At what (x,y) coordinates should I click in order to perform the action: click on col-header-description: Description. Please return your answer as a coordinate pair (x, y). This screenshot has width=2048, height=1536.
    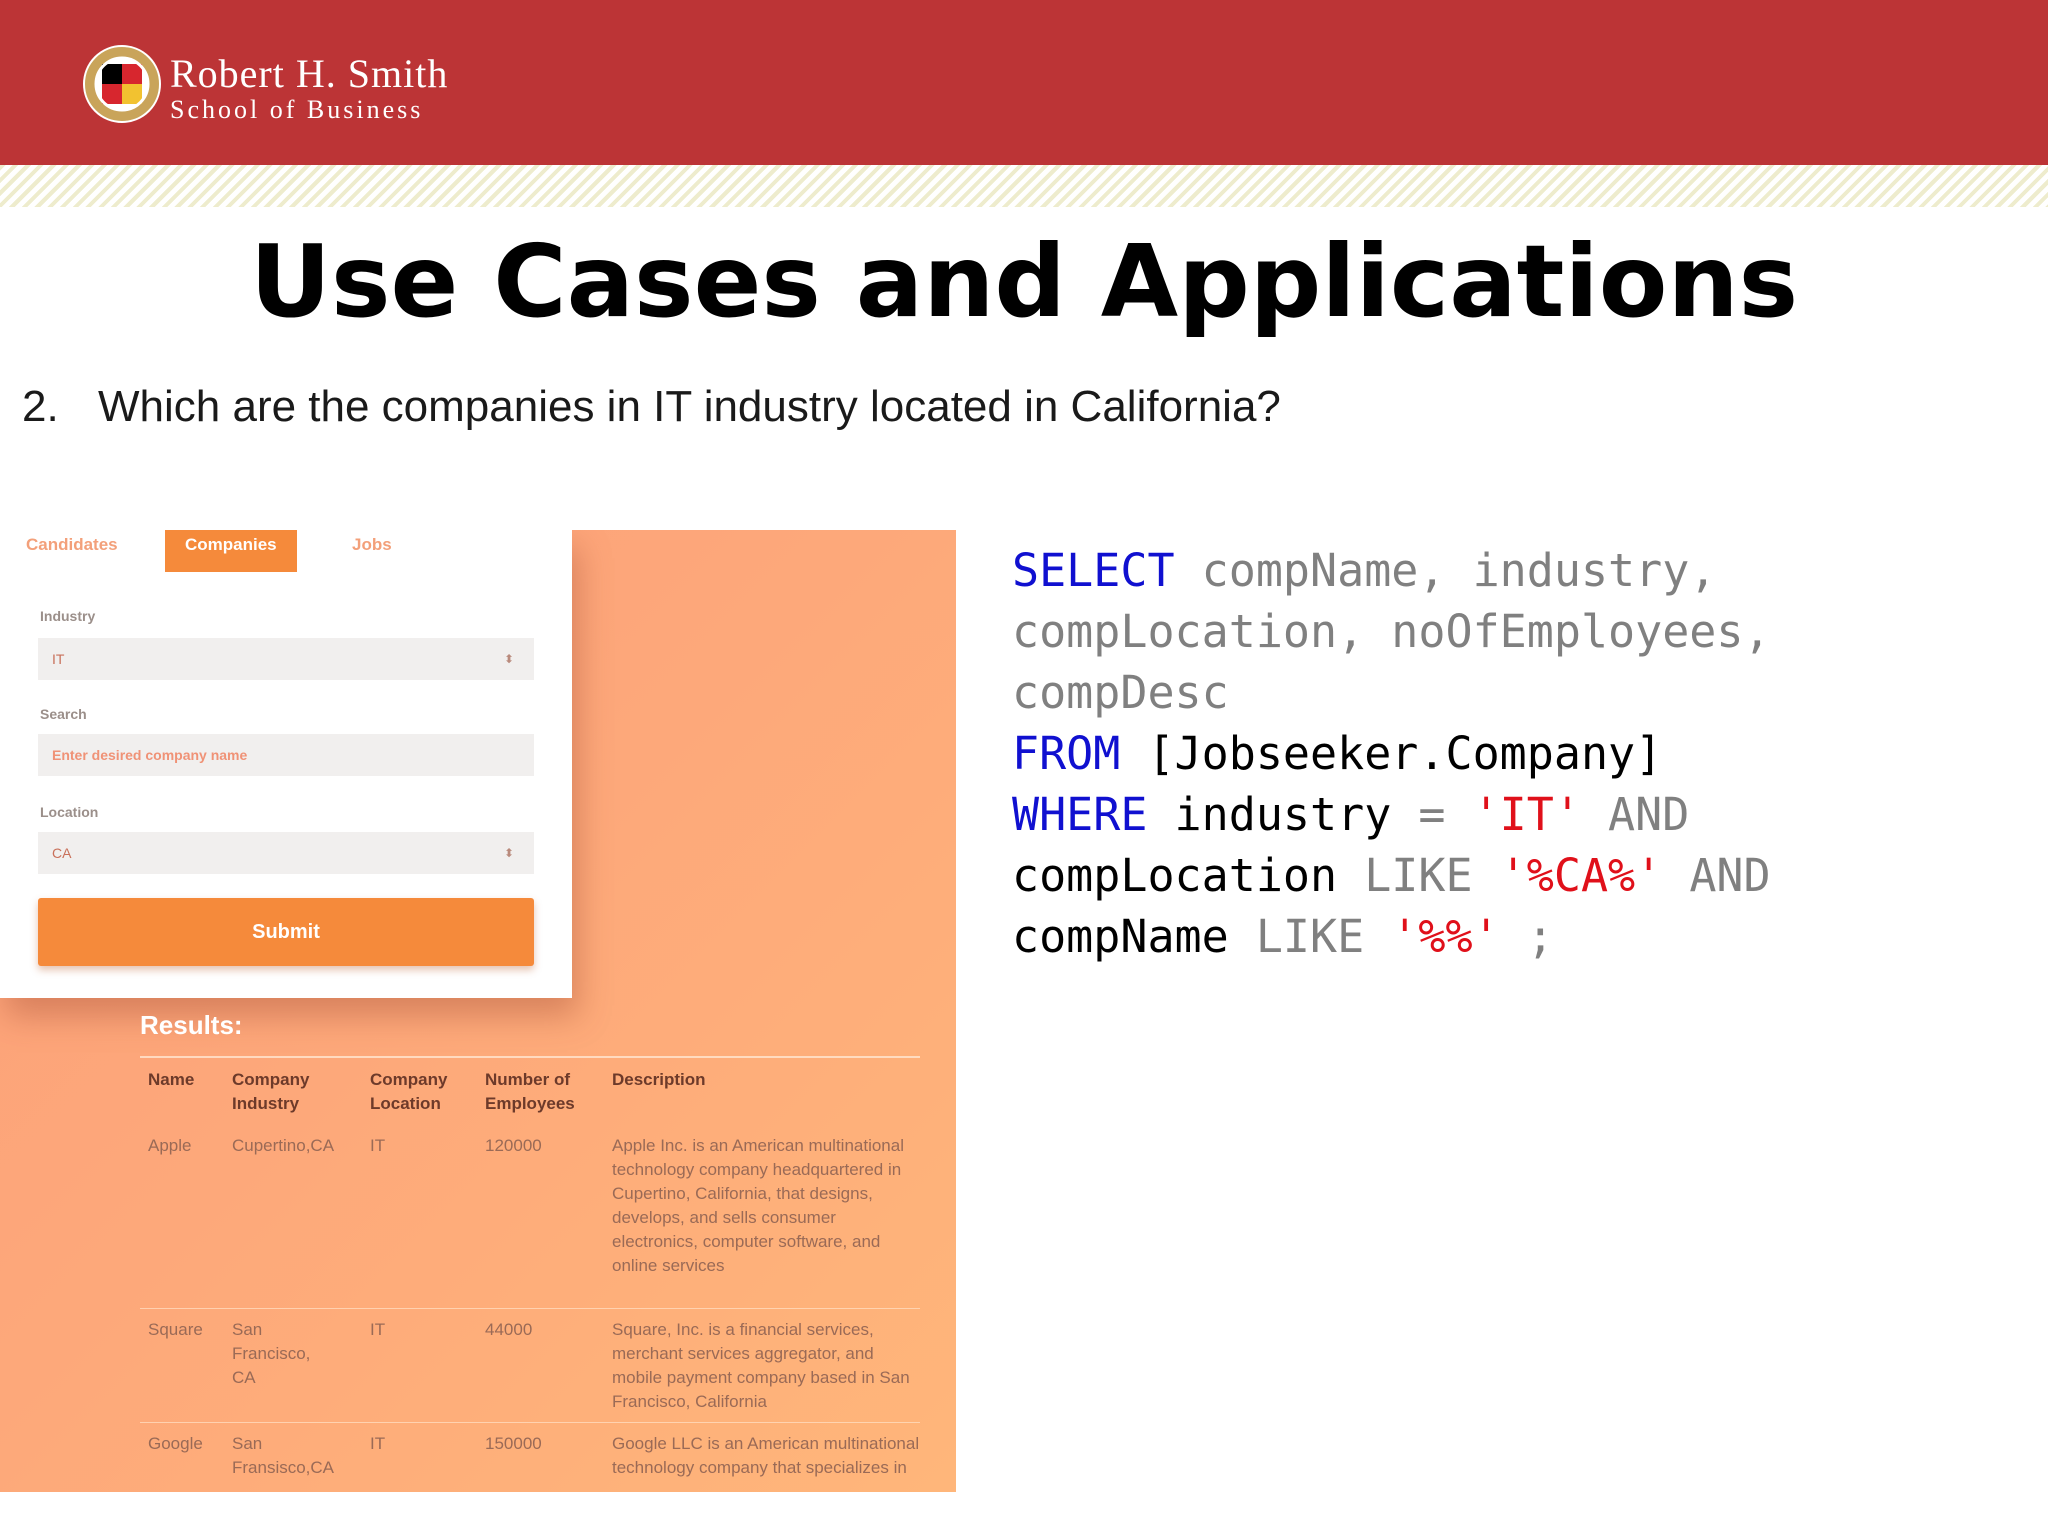
    Looking at the image, I should click on (659, 1079).